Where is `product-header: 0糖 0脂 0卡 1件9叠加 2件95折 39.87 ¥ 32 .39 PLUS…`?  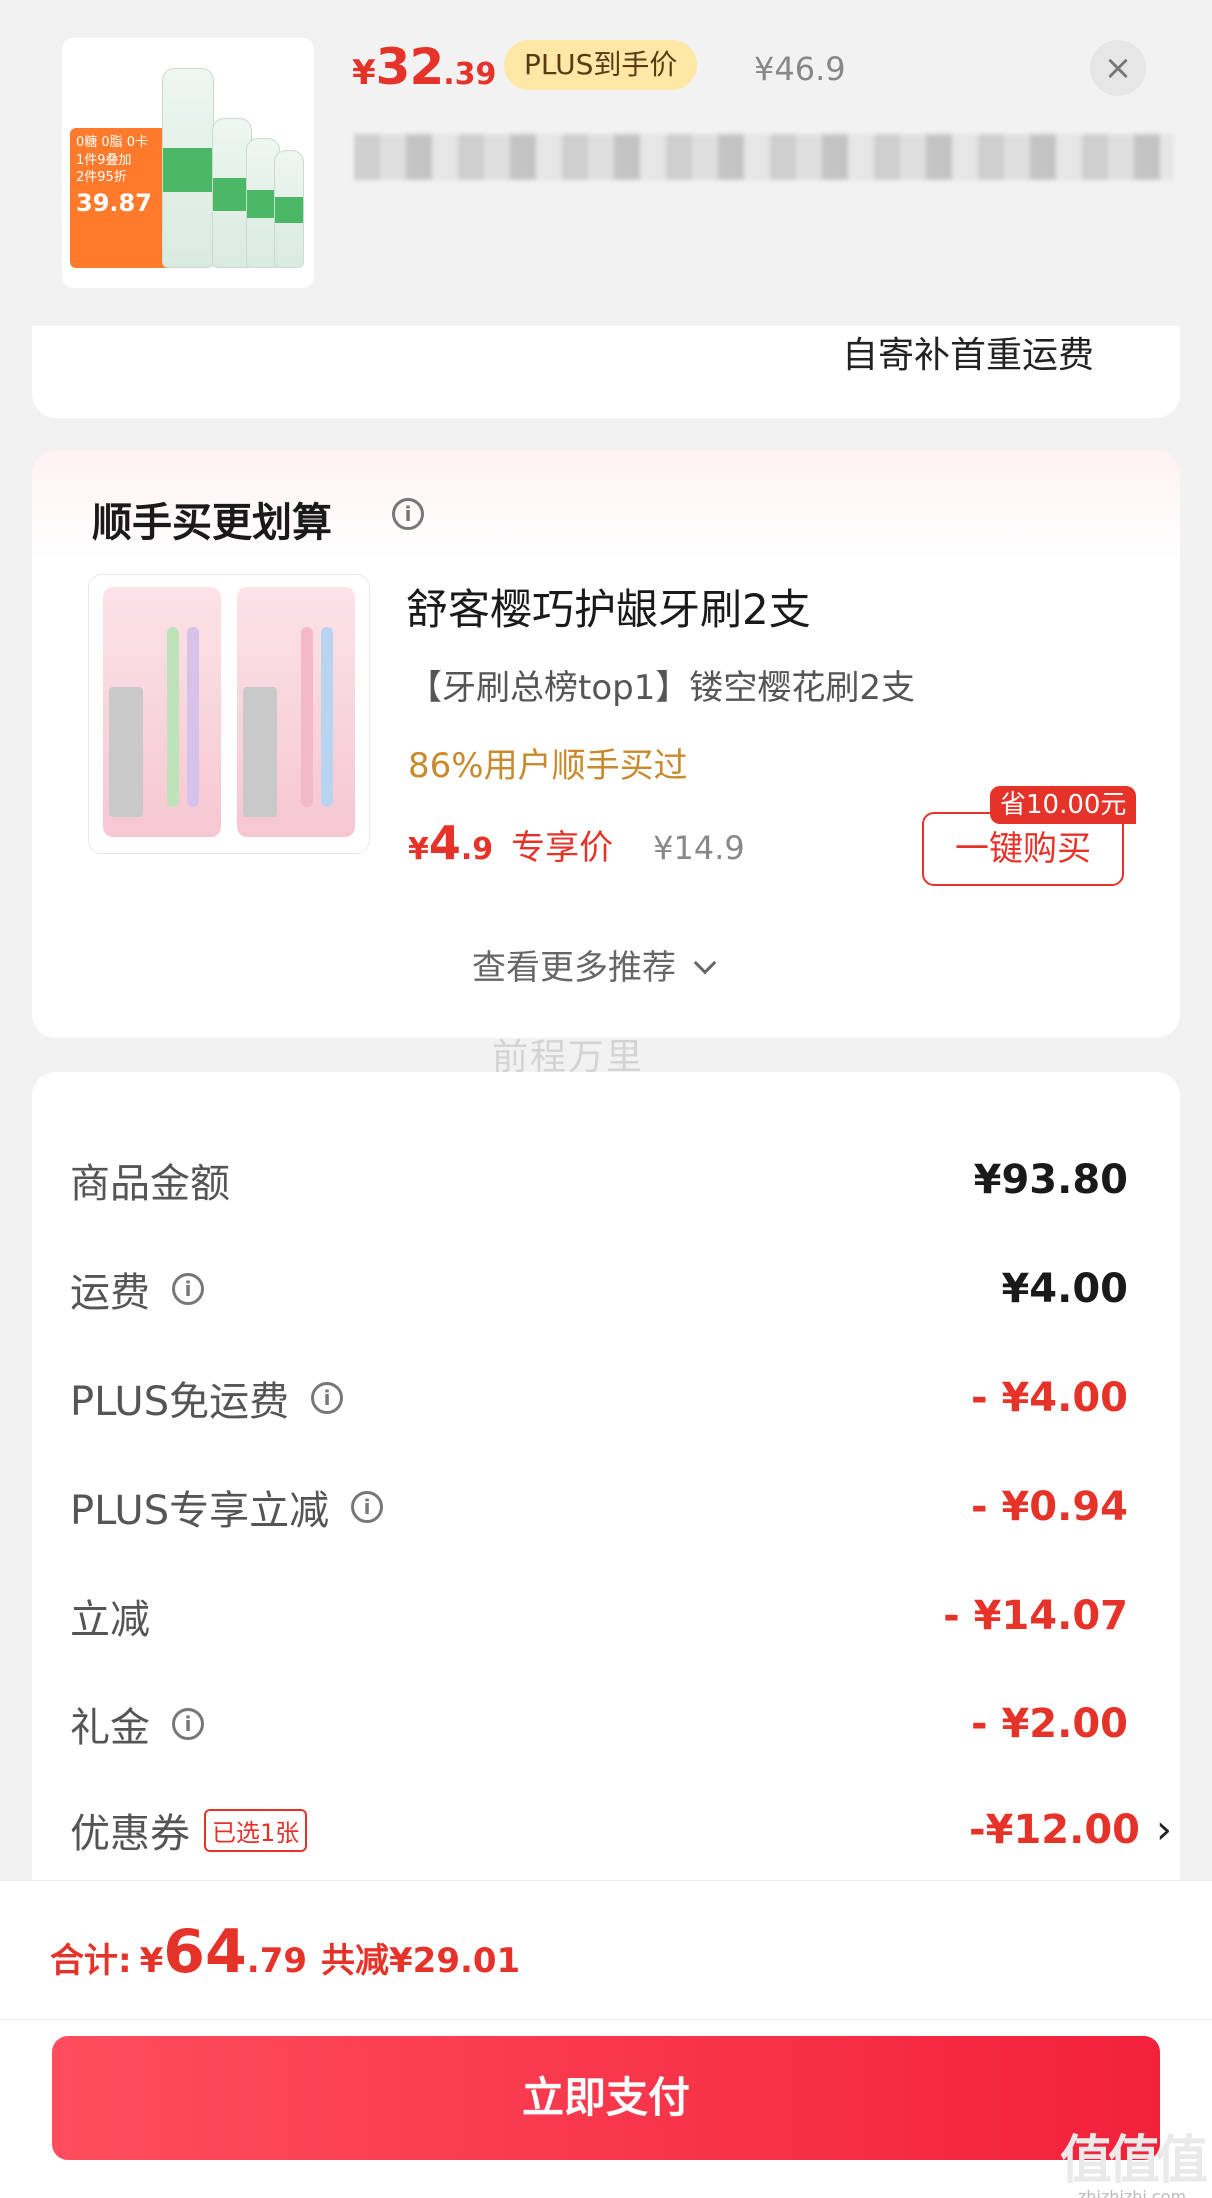 product-header: 0糖 0脂 0卡 1件9叠加 2件95折 39.87 ¥ 32 .39 PLUS… is located at coordinates (606, 163).